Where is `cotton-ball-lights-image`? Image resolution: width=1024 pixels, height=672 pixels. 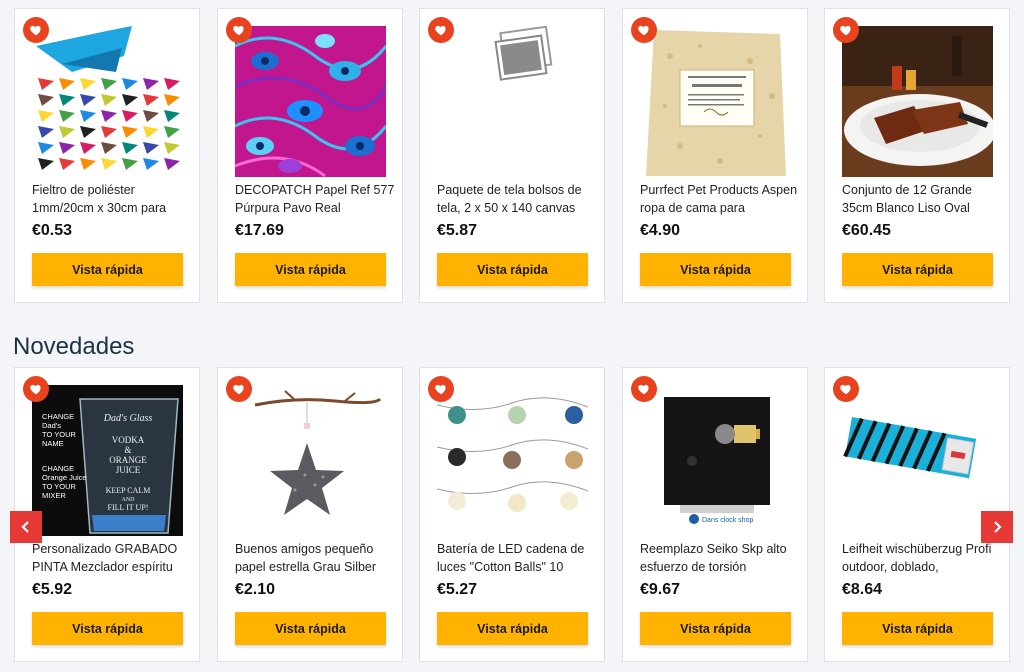
cotton-ball-lights-image is located at coordinates (512, 460).